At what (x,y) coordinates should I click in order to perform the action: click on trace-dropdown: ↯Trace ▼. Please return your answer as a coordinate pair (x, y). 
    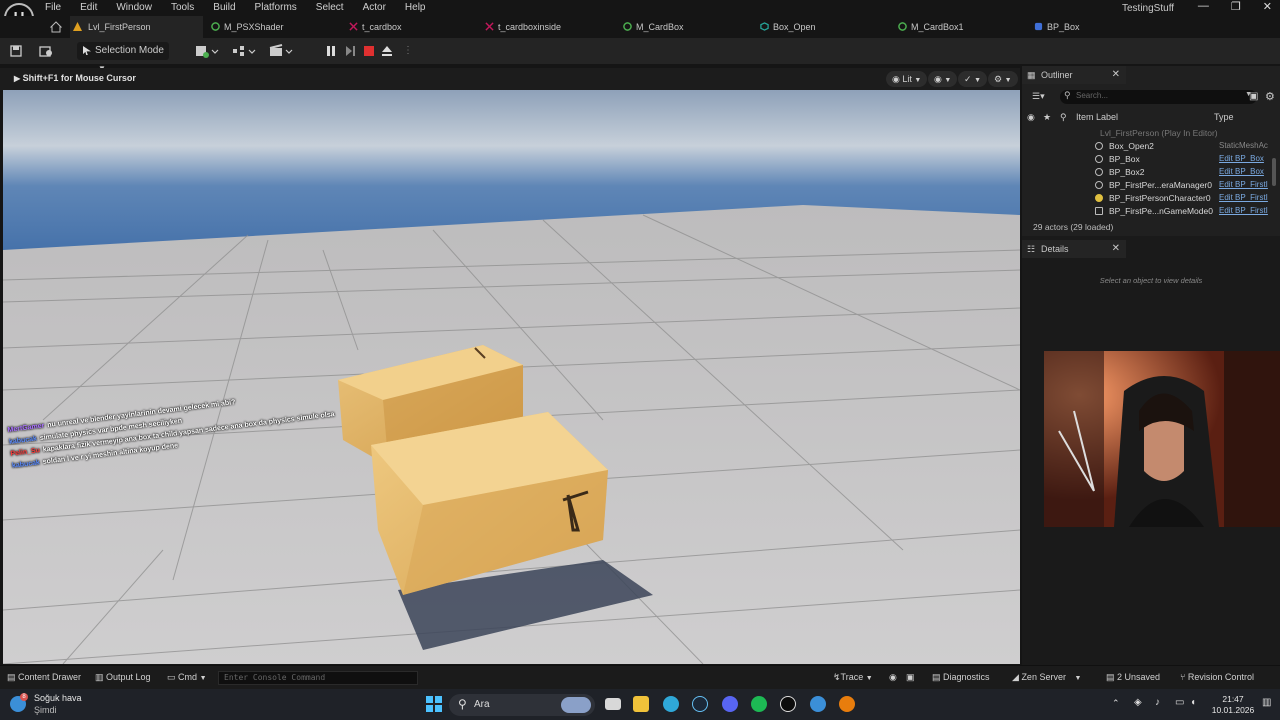
    Looking at the image, I should click on (853, 677).